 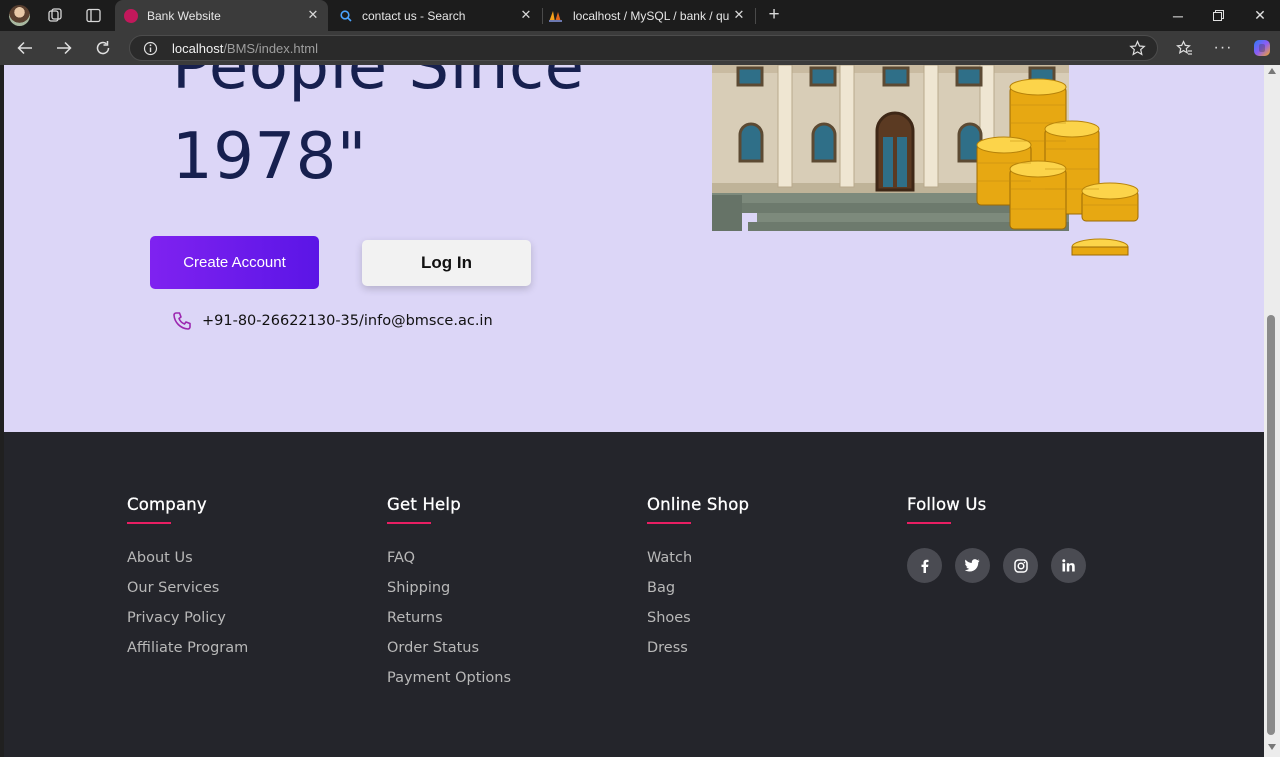 I want to click on hero-heading-year: 1978", so click(x=269, y=157).